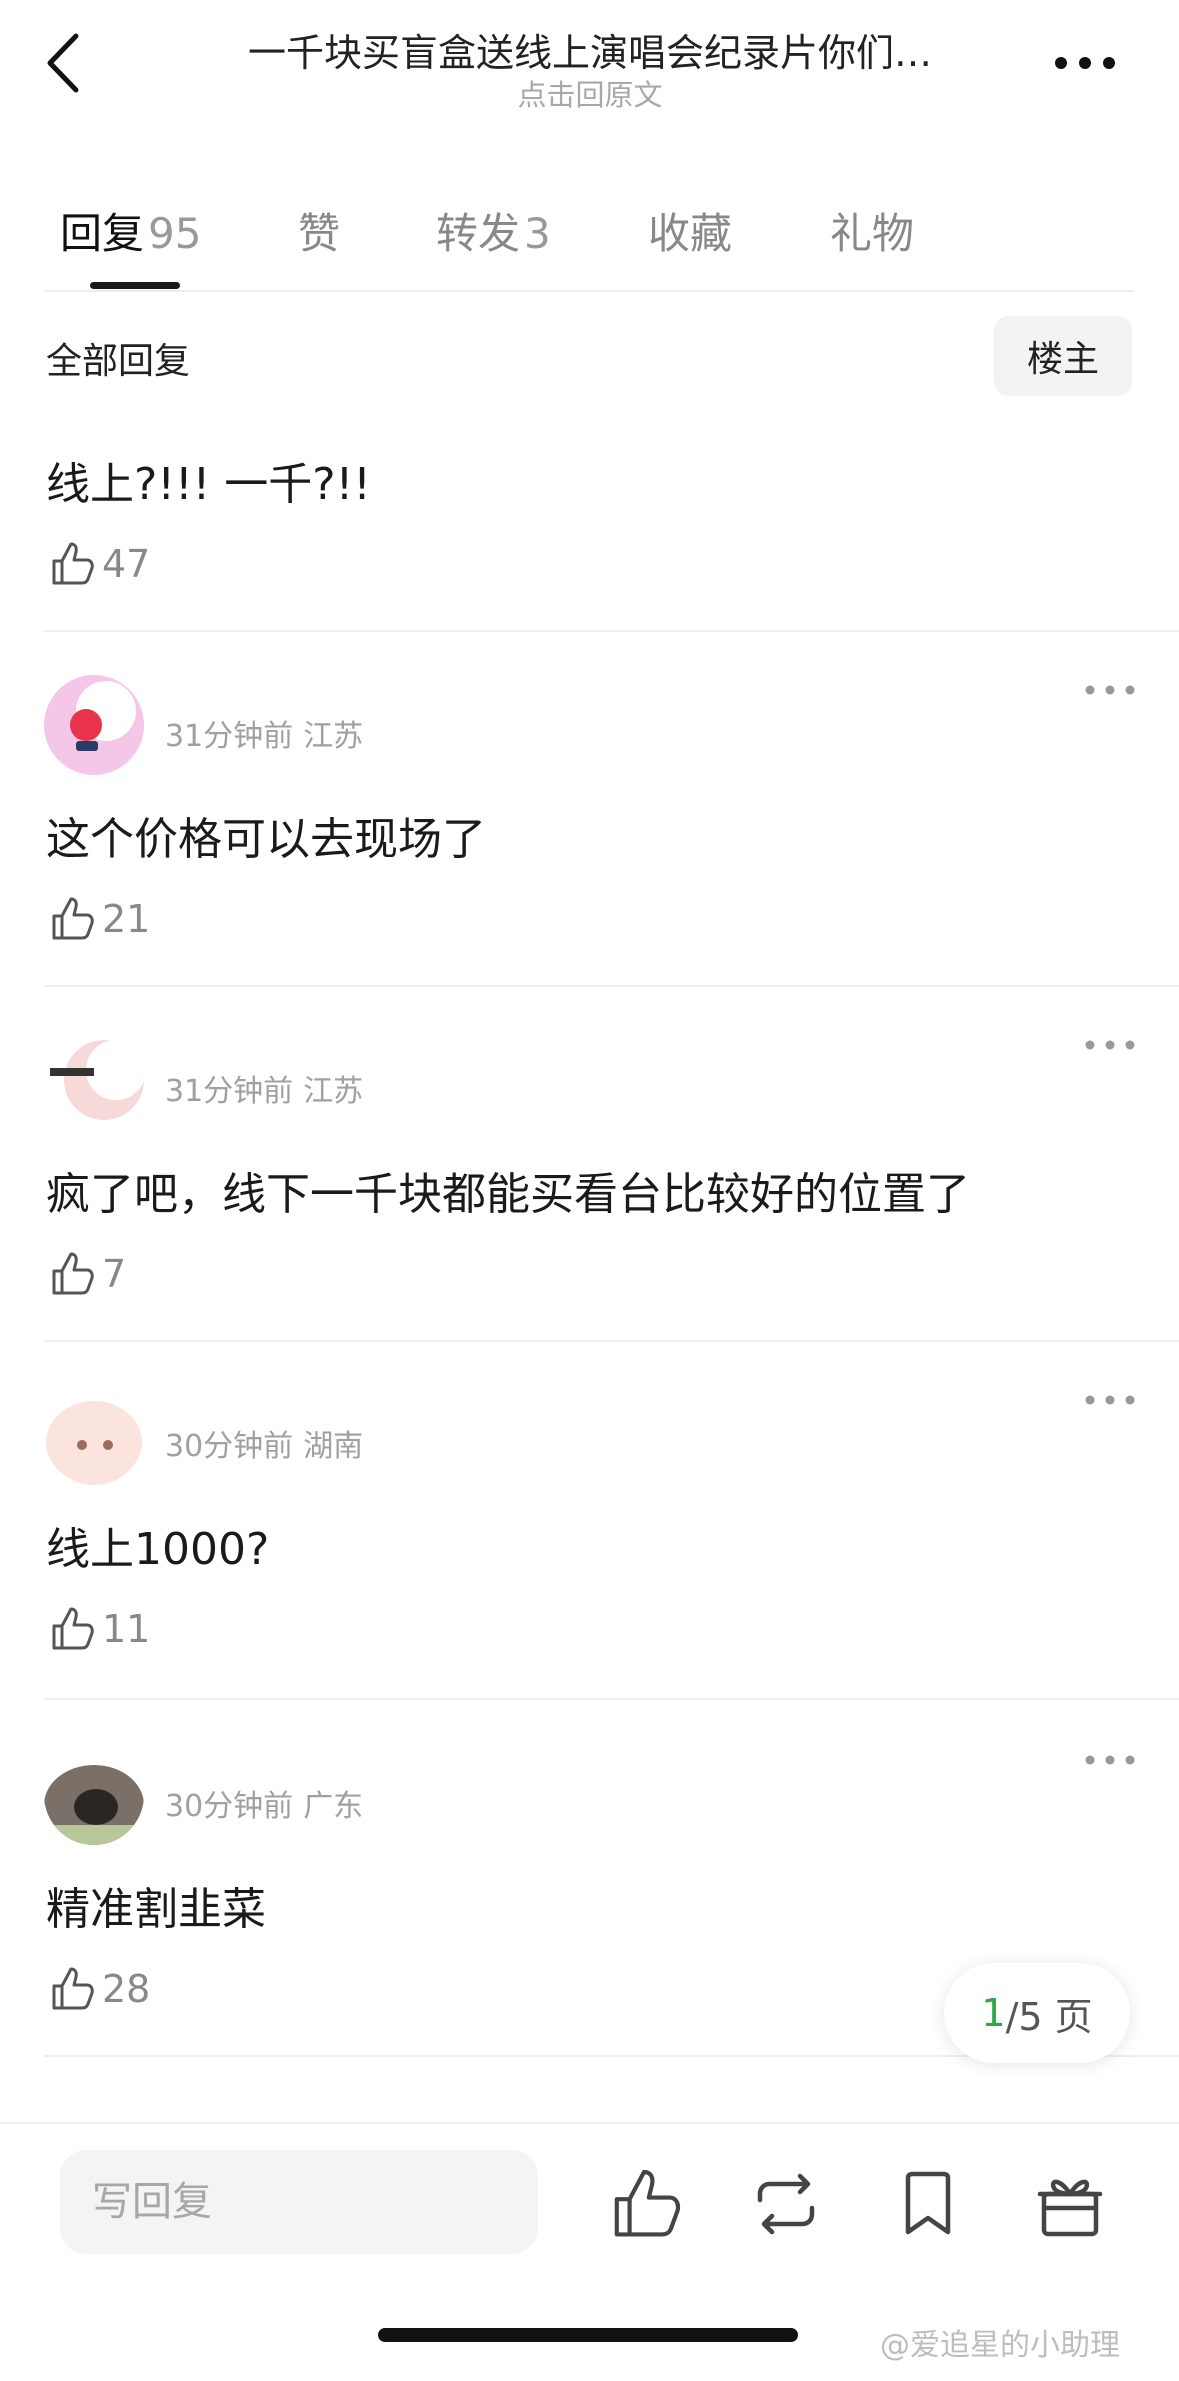 This screenshot has width=1179, height=2381. Describe the element at coordinates (126, 564) in the screenshot. I see `like-count: 47` at that location.